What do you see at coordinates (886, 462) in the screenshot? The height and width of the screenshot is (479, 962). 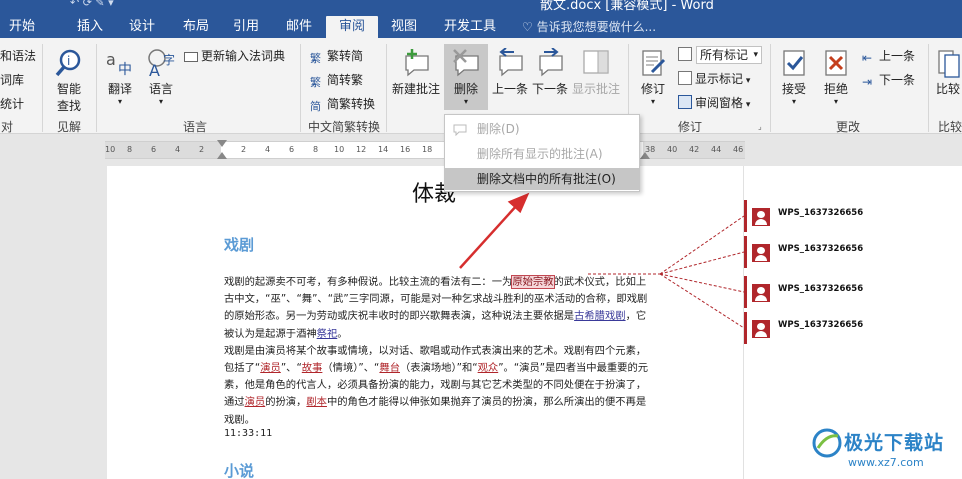 I see `watermark-url: www.xz7.com` at bounding box center [886, 462].